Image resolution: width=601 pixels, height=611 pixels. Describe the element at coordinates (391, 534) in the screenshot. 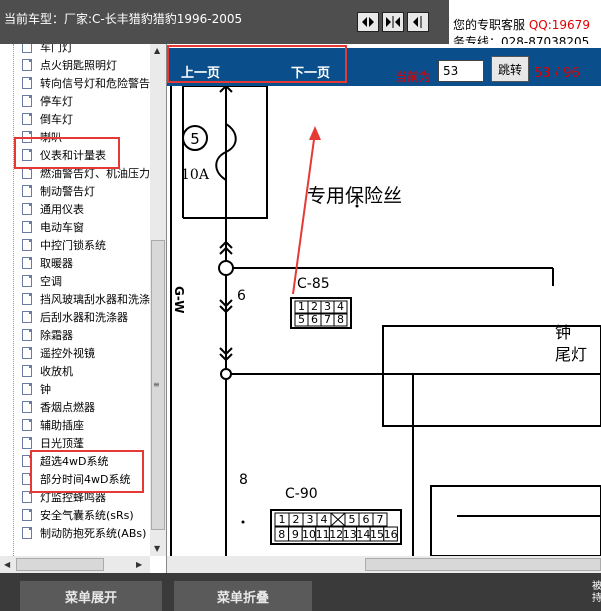

I see `connector-pin-label: 16` at that location.